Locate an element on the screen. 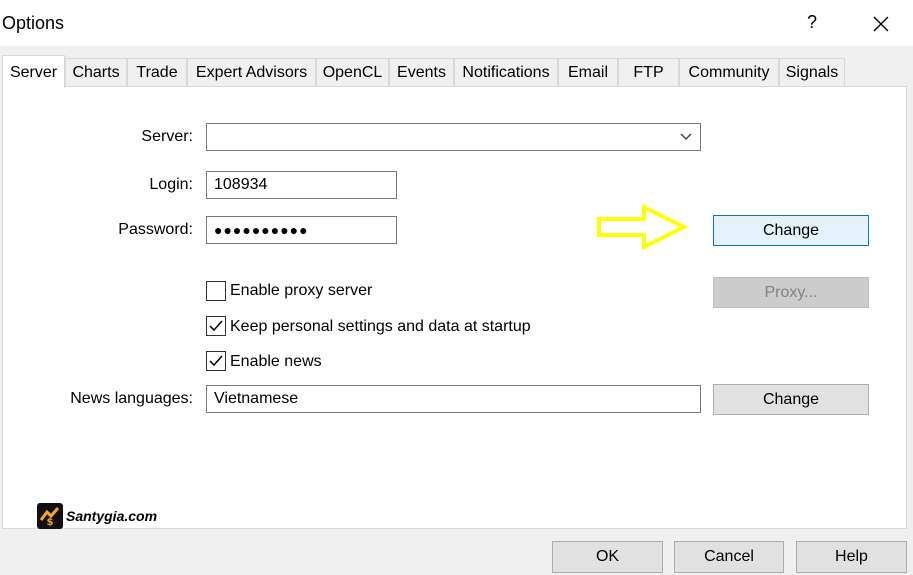 Image resolution: width=913 pixels, height=575 pixels. keep-settings-checkbox is located at coordinates (216, 326).